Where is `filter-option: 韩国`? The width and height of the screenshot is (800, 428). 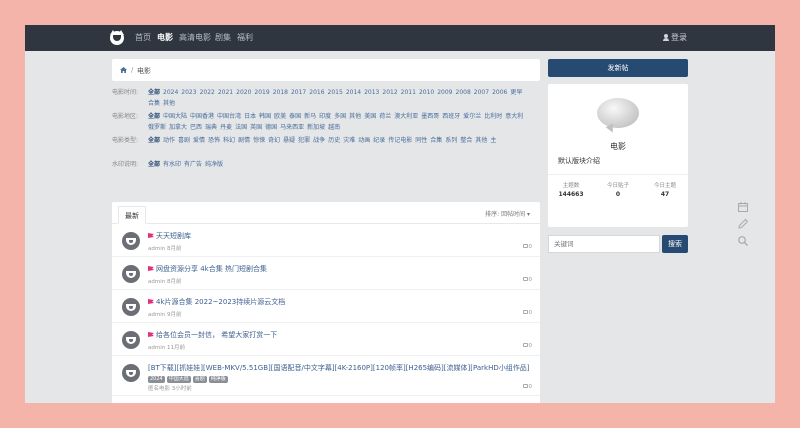
filter-option: 韩国 is located at coordinates (265, 116).